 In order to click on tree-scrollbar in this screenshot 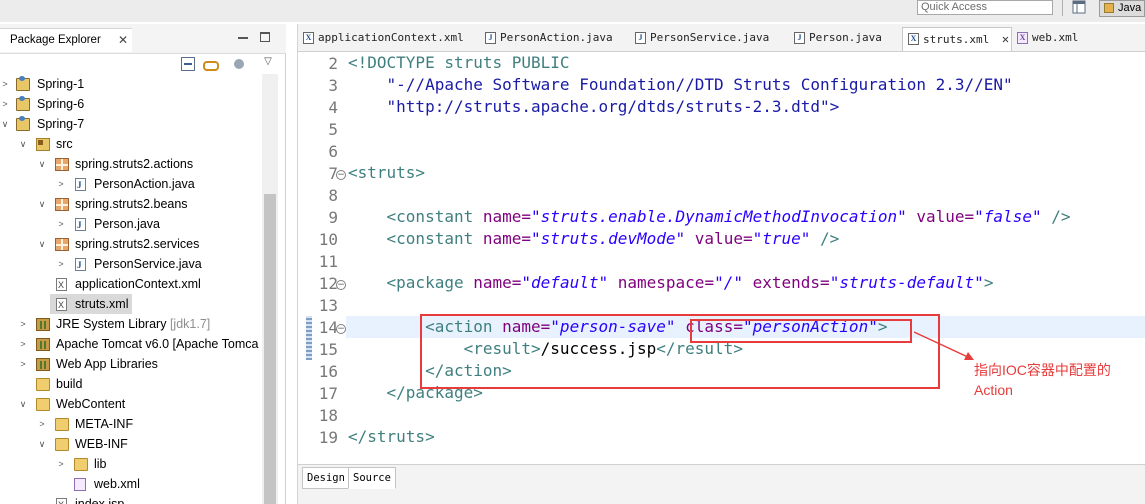, I will do `click(270, 289)`.